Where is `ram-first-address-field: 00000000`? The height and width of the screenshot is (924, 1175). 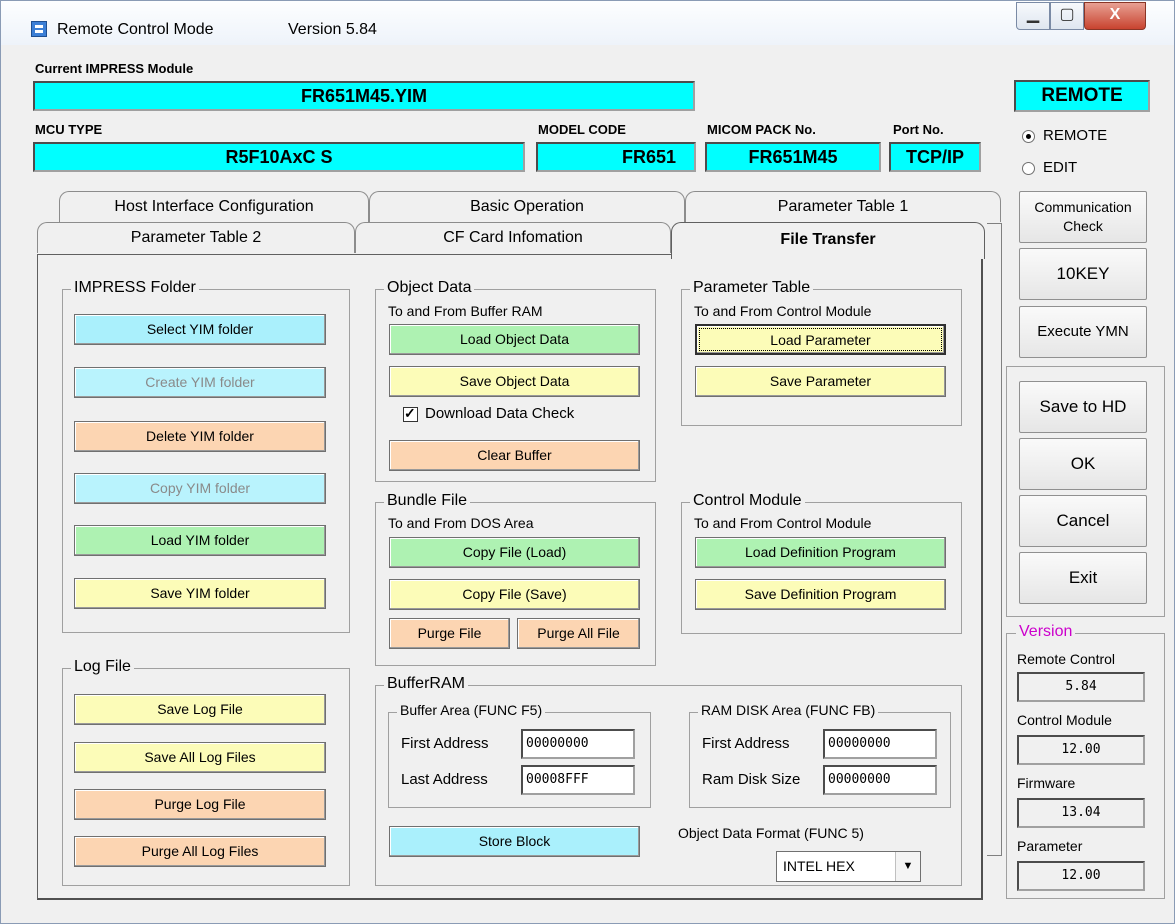 ram-first-address-field: 00000000 is located at coordinates (880, 744).